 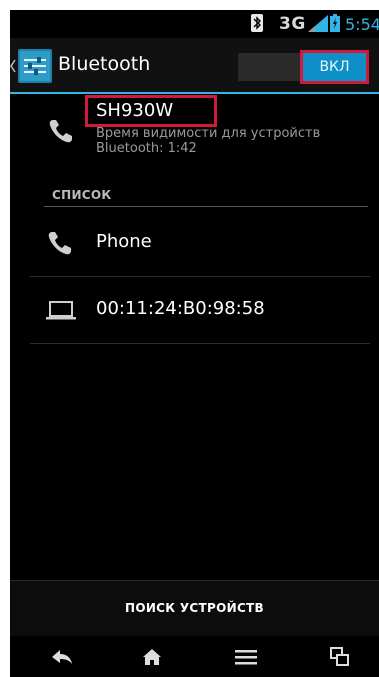 What do you see at coordinates (362, 24) in the screenshot?
I see `status-time: 5:54` at bounding box center [362, 24].